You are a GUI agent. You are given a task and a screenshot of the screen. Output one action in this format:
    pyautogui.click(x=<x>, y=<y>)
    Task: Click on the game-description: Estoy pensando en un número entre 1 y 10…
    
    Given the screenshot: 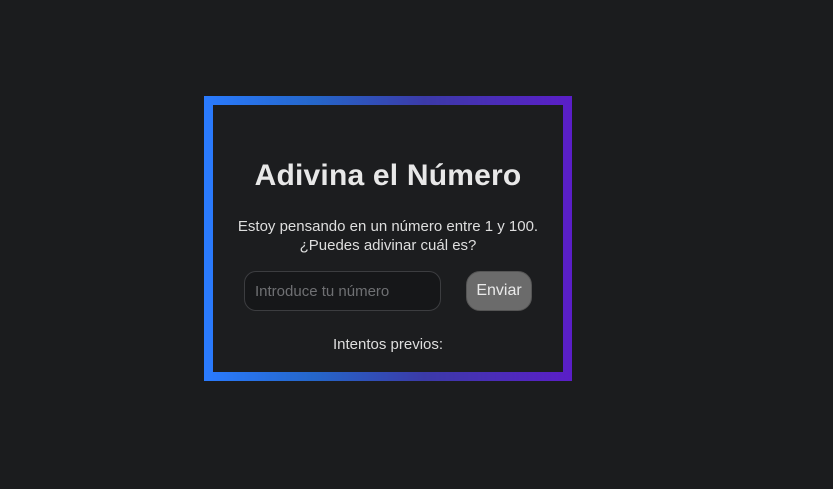 What is the action you would take?
    pyautogui.click(x=388, y=236)
    